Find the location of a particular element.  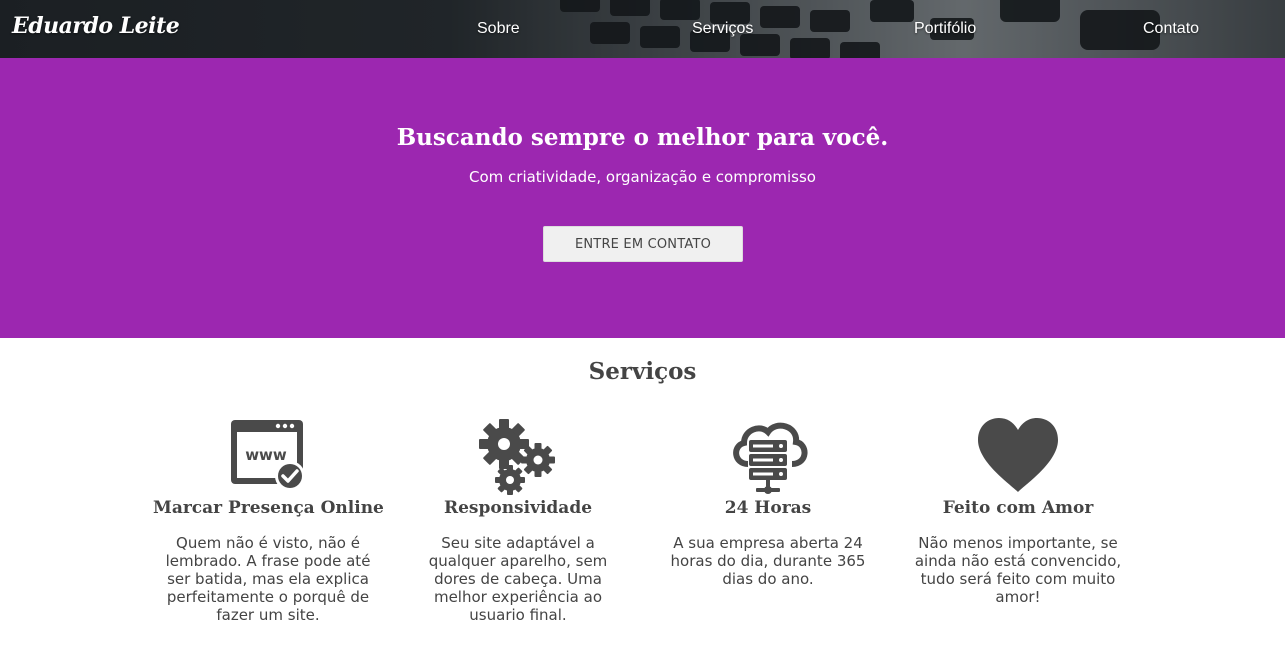

website-icon: www is located at coordinates (268, 455).